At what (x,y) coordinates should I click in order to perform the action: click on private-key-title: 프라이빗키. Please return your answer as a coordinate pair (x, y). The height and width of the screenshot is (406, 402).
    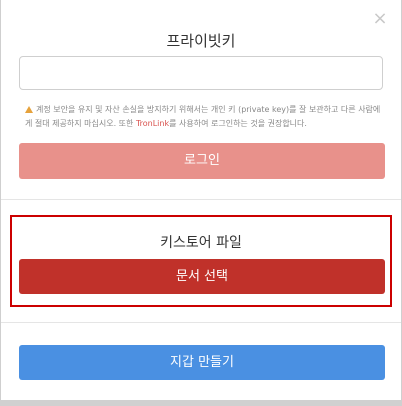
    Looking at the image, I should click on (201, 41).